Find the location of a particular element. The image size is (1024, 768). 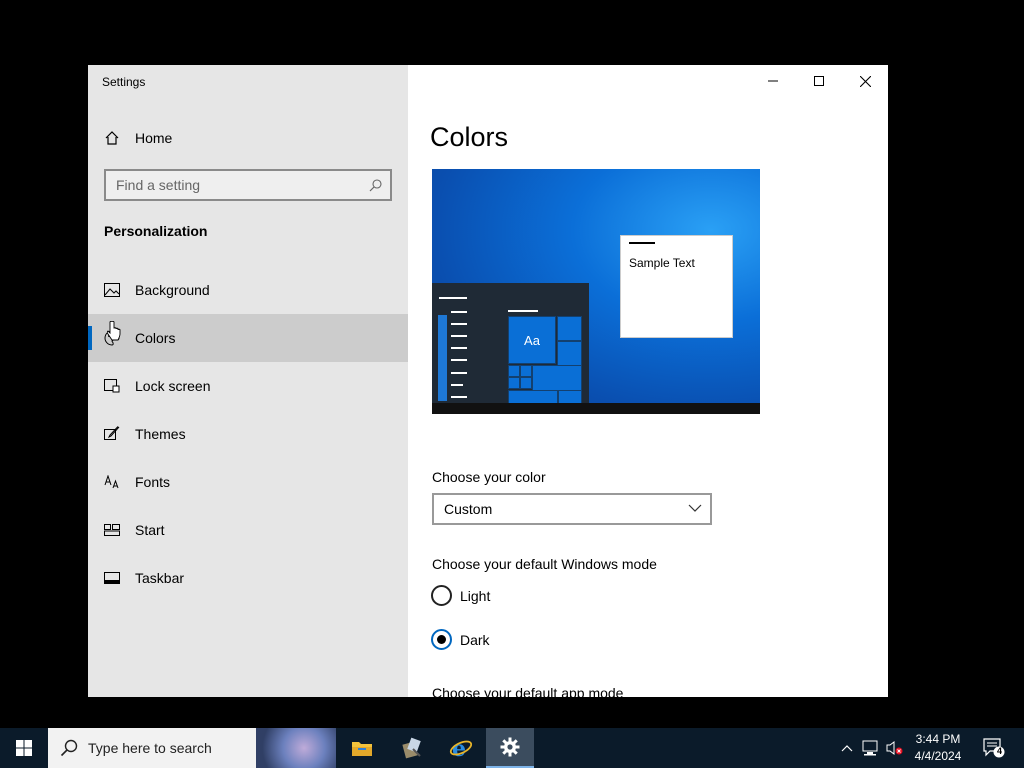

action-center-button: 4 is located at coordinates (994, 748).